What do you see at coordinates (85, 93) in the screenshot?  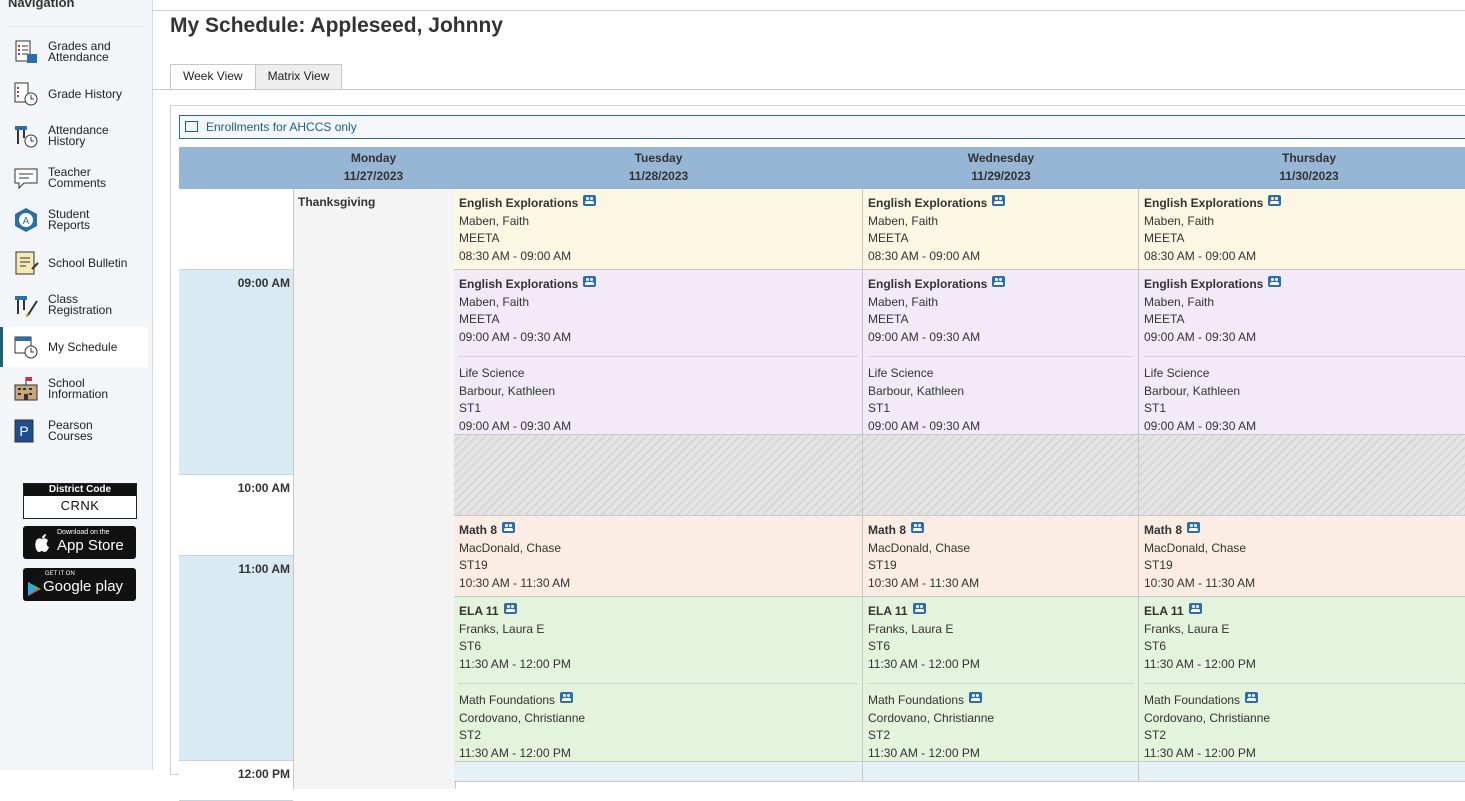 I see `sidebar-item-label: Grade History` at bounding box center [85, 93].